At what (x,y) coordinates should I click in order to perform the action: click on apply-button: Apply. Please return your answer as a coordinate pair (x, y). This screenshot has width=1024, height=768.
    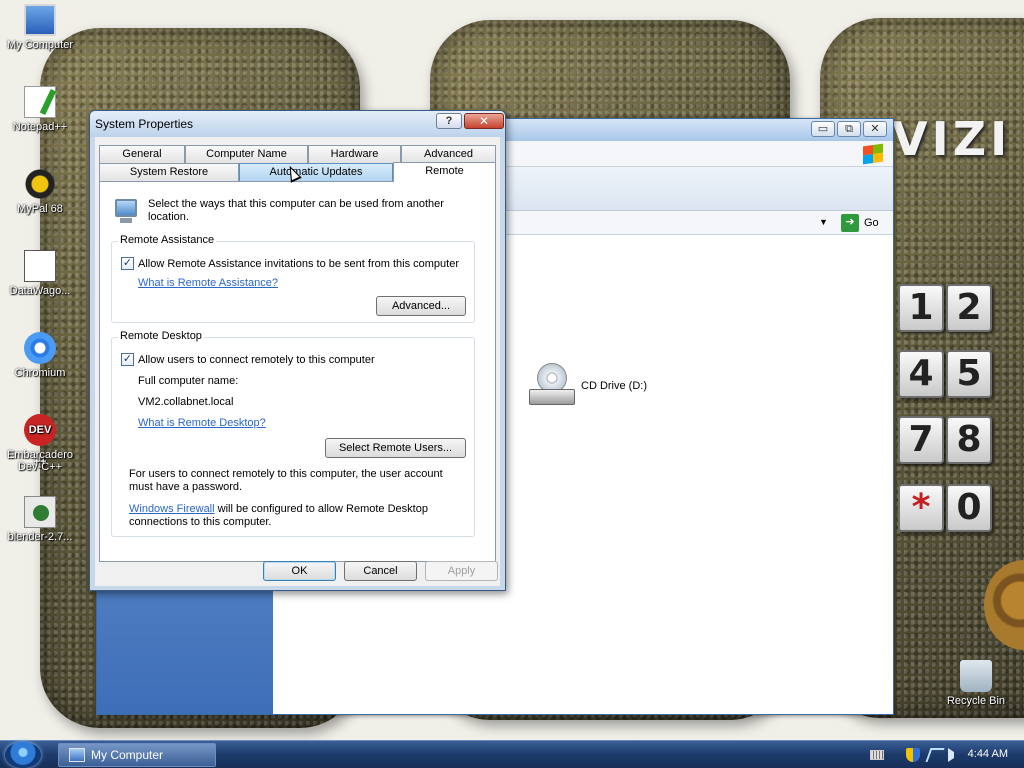
    Looking at the image, I should click on (461, 571).